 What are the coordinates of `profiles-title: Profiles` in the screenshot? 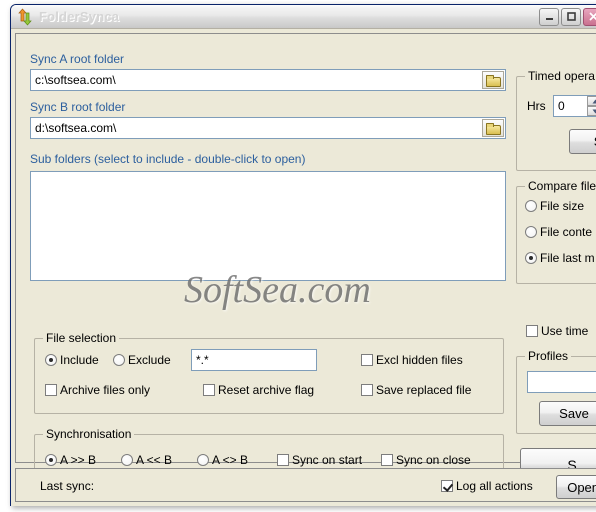 It's located at (548, 356).